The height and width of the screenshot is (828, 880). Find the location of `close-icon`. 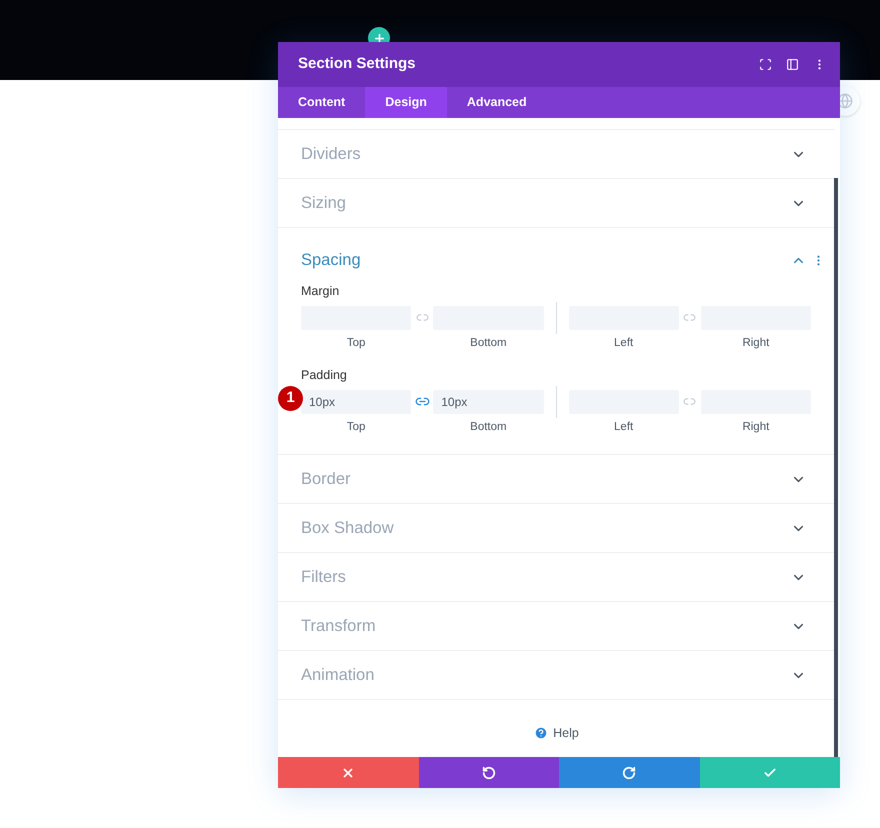

close-icon is located at coordinates (348, 773).